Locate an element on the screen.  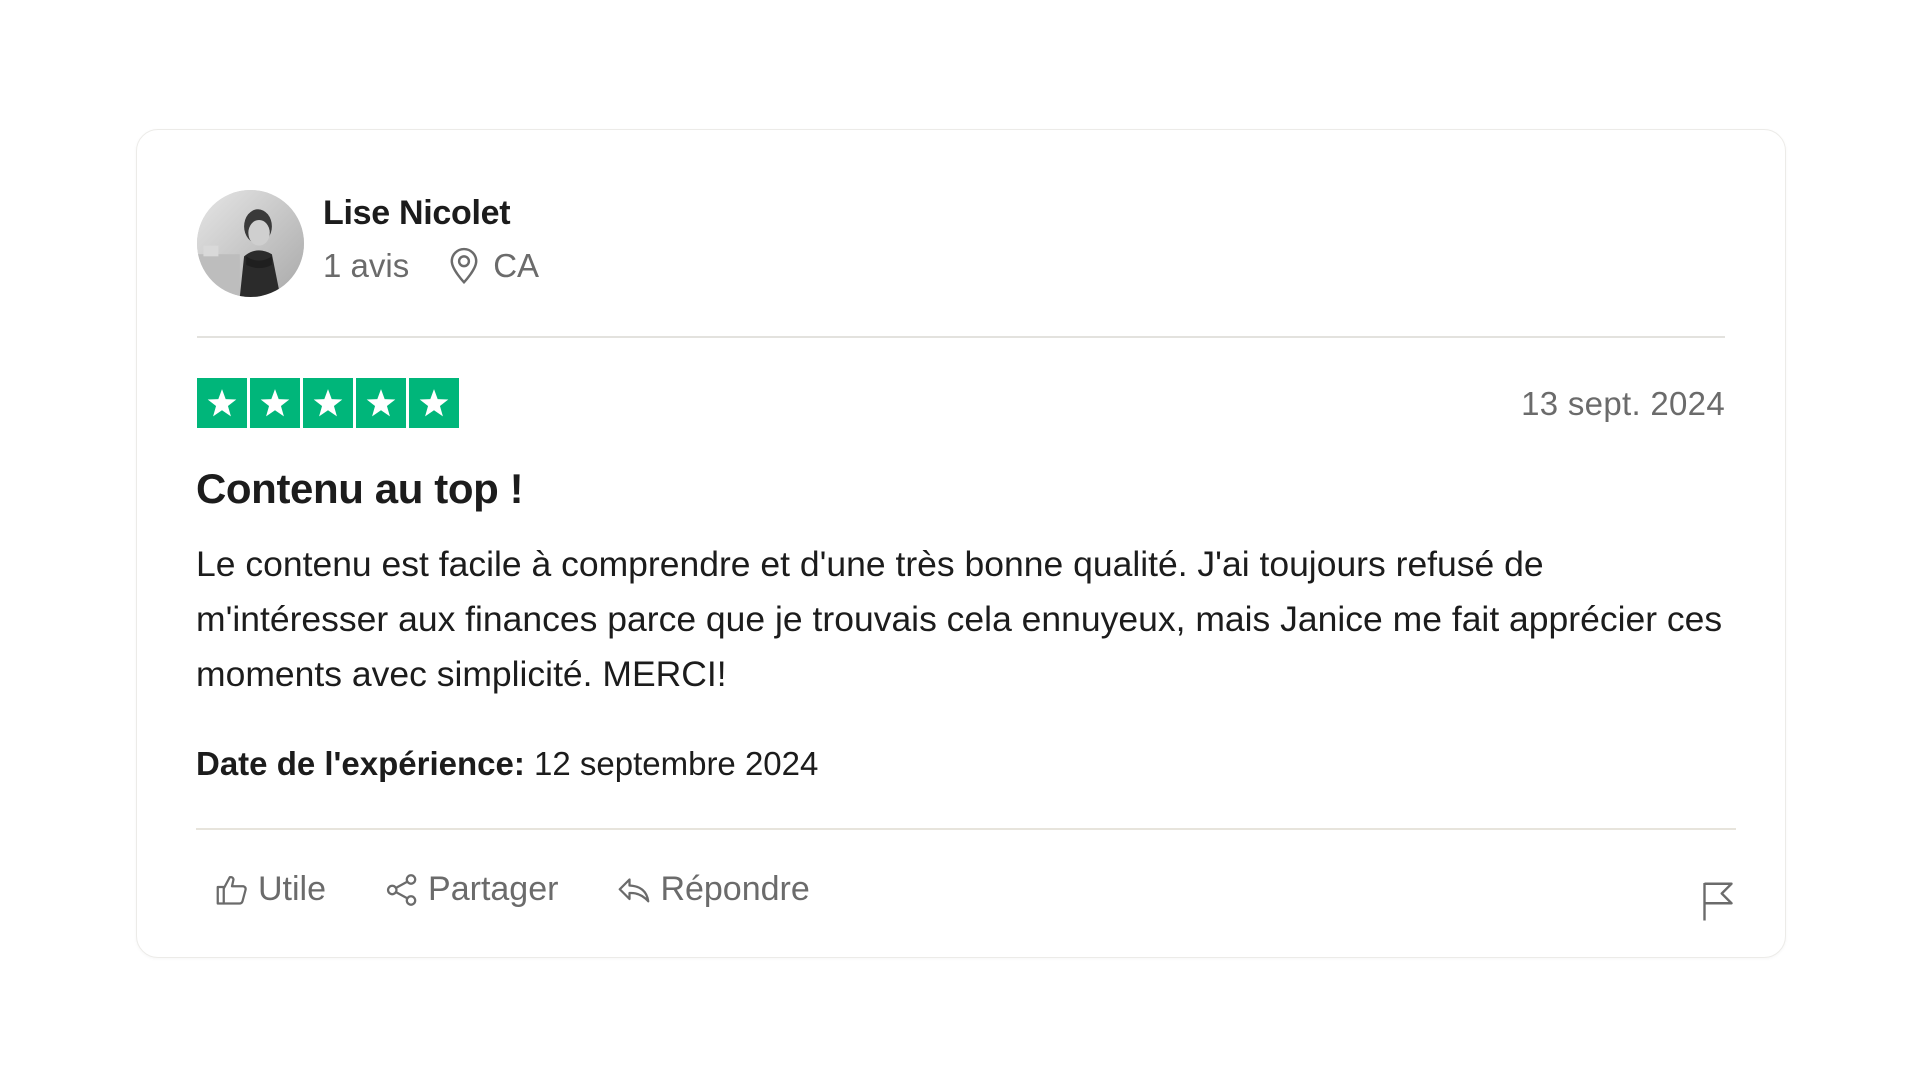
review-actions: Utile Partager Répondre is located at coordinates (541, 889).